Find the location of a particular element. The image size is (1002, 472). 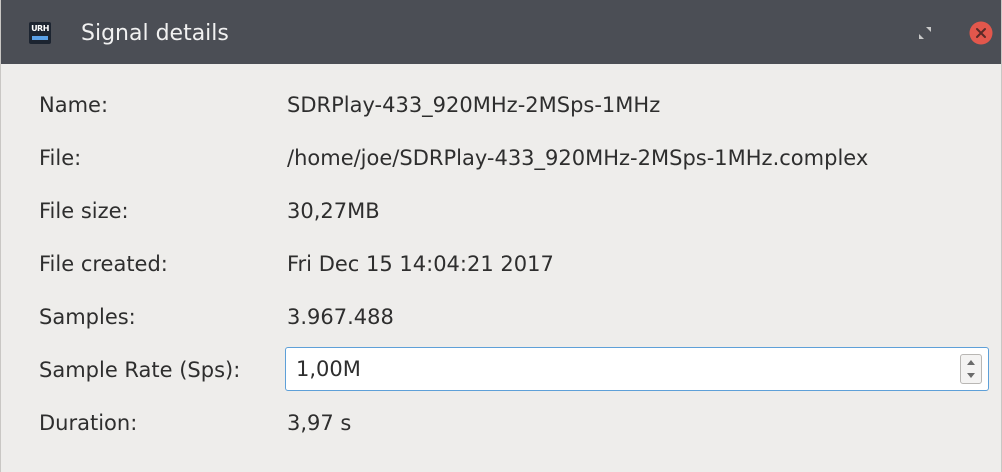

spin-up-icon is located at coordinates (971, 362).